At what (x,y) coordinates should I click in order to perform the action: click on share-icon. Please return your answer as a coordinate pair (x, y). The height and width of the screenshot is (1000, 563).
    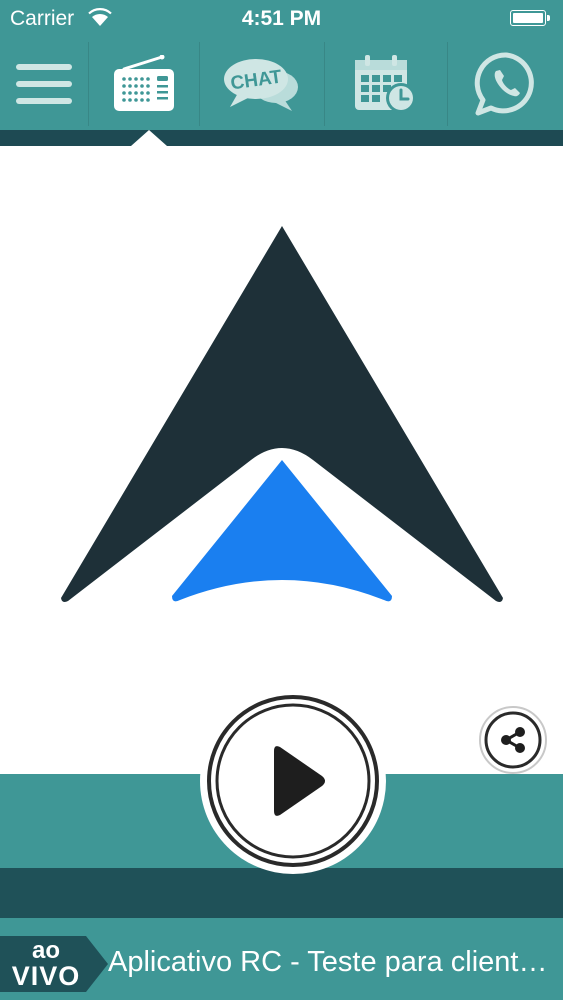
    Looking at the image, I should click on (513, 740).